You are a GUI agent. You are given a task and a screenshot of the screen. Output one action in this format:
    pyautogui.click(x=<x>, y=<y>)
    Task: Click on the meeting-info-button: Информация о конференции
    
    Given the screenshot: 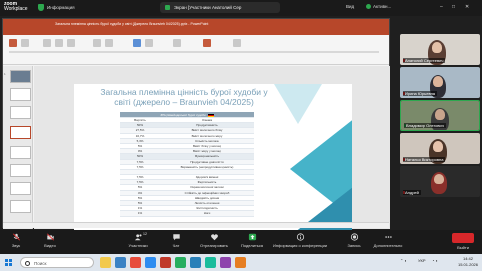 What is the action you would take?
    pyautogui.click(x=300, y=239)
    